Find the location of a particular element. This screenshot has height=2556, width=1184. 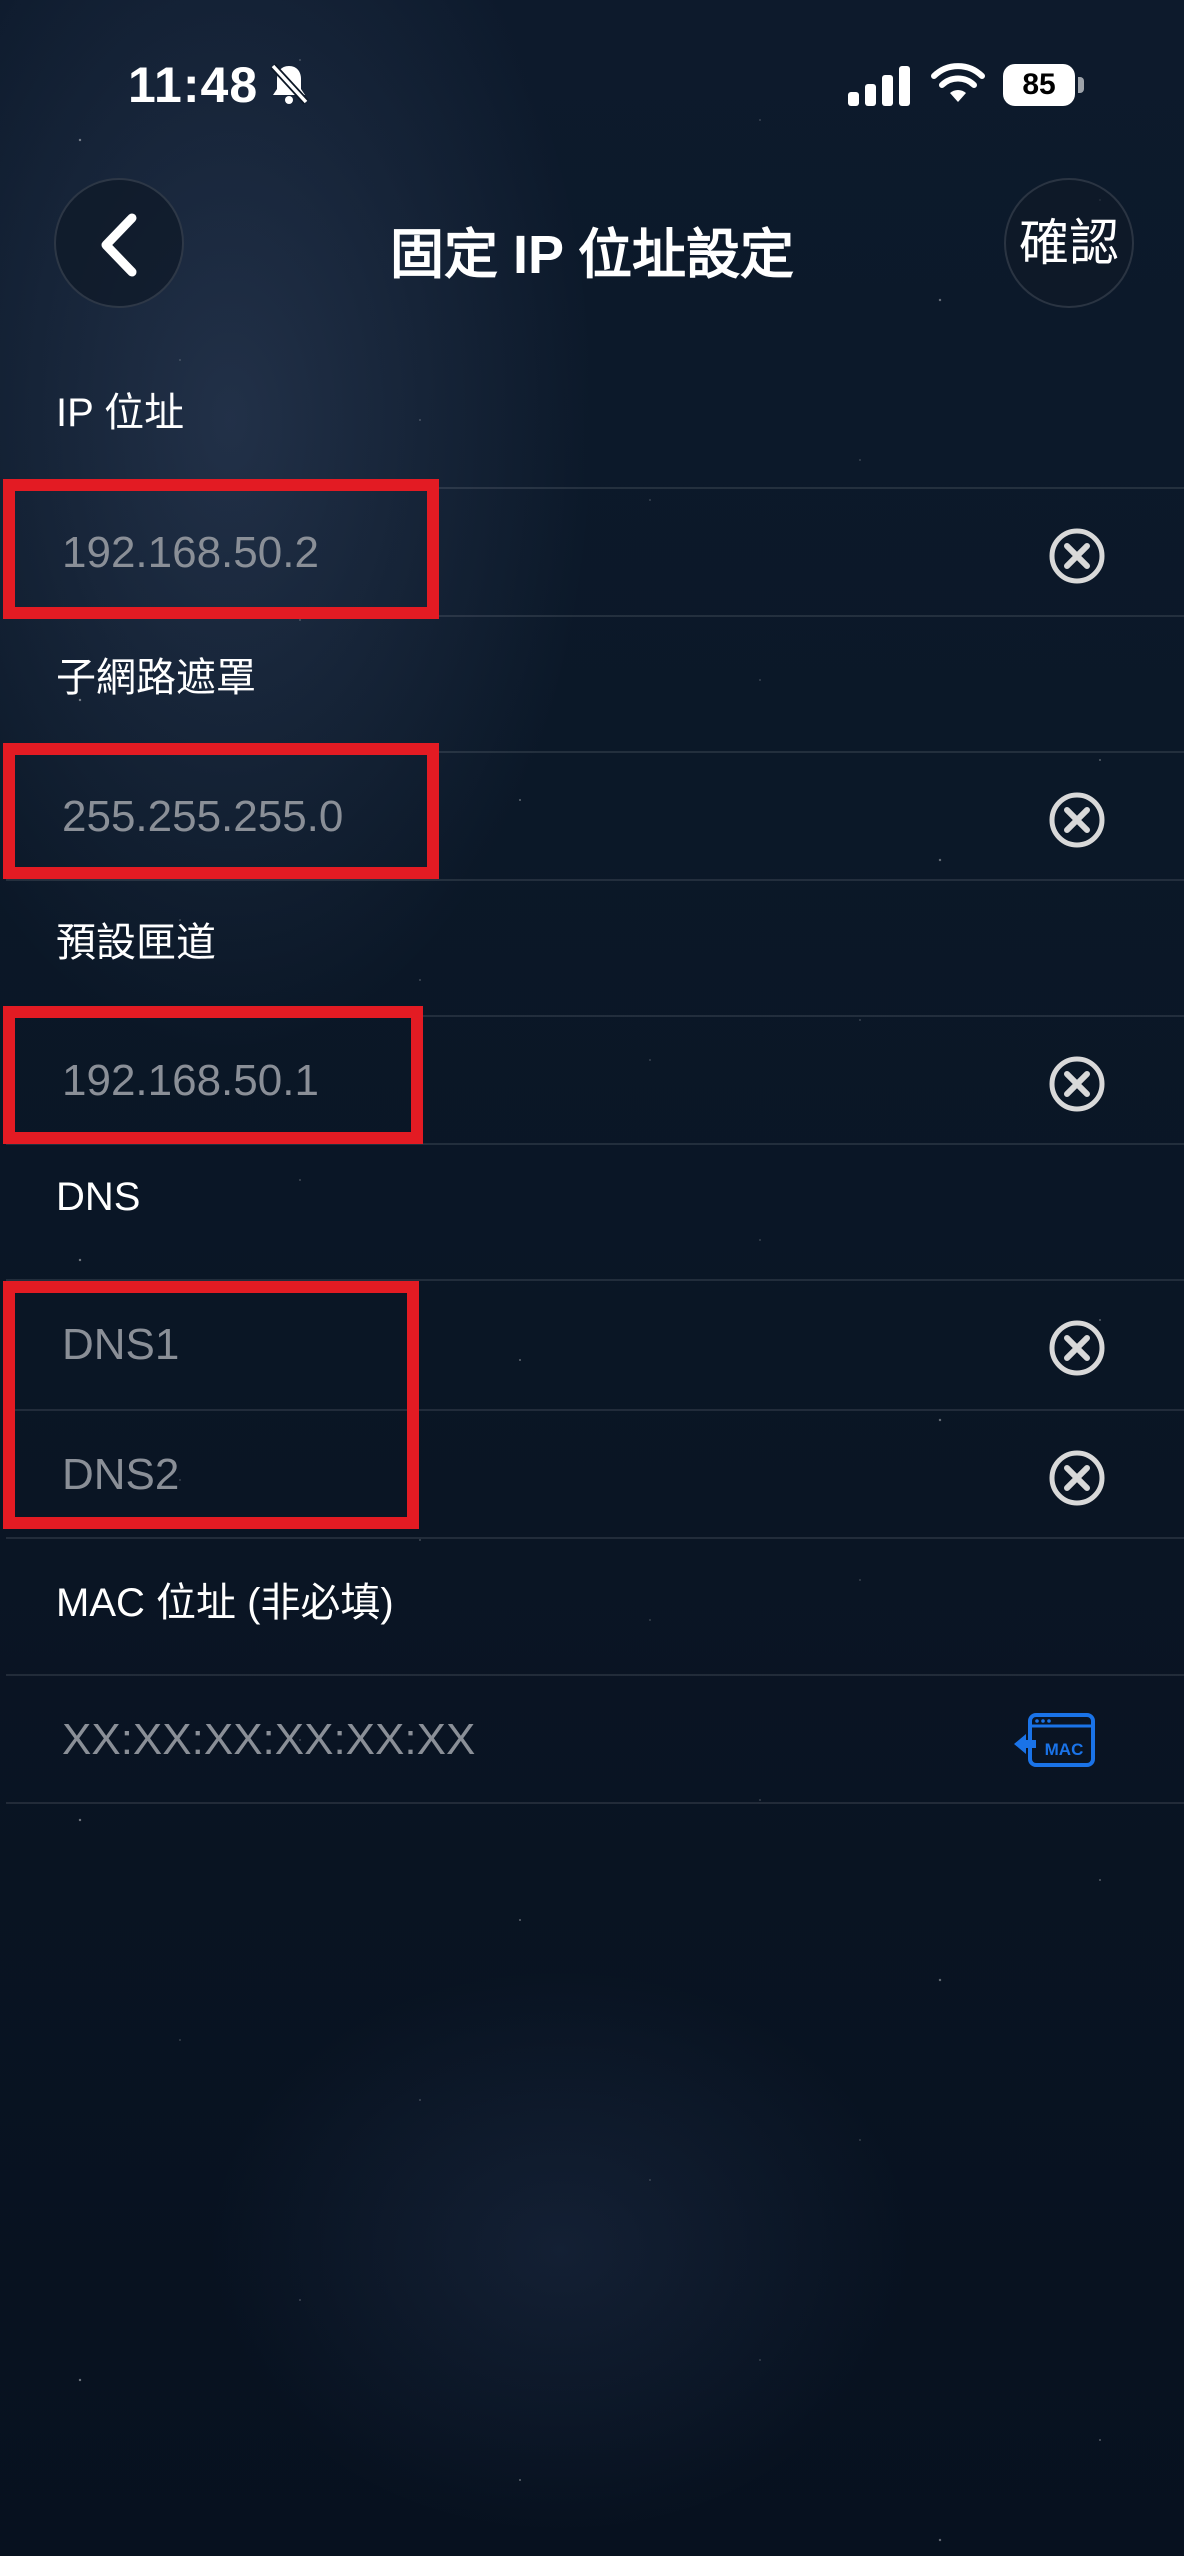

mac-clone-icon: MAC is located at coordinates (1054, 1740).